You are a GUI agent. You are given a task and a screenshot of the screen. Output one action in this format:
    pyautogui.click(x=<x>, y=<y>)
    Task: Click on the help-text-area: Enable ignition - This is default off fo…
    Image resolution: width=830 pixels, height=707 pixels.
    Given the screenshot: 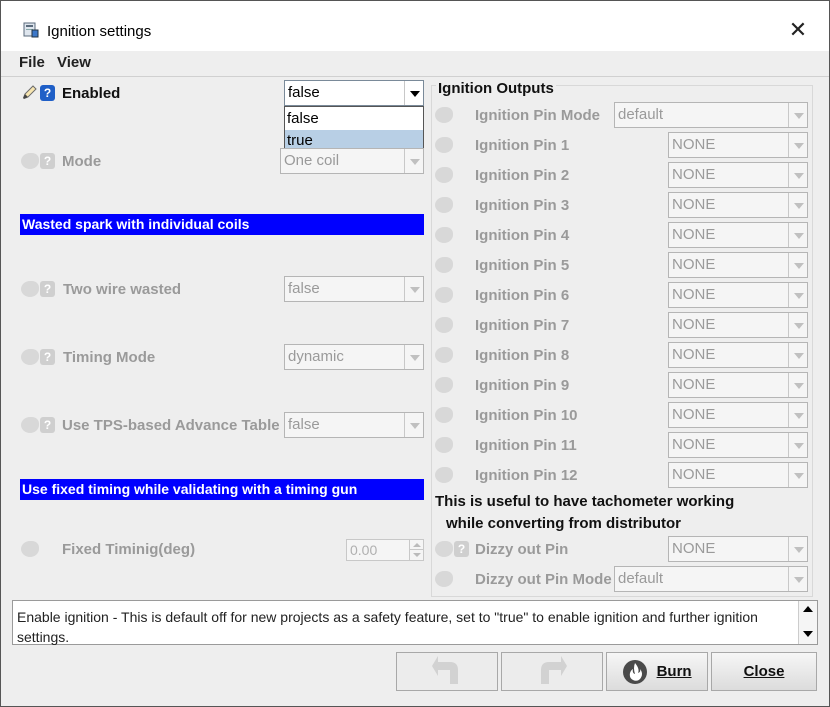 What is the action you would take?
    pyautogui.click(x=415, y=622)
    